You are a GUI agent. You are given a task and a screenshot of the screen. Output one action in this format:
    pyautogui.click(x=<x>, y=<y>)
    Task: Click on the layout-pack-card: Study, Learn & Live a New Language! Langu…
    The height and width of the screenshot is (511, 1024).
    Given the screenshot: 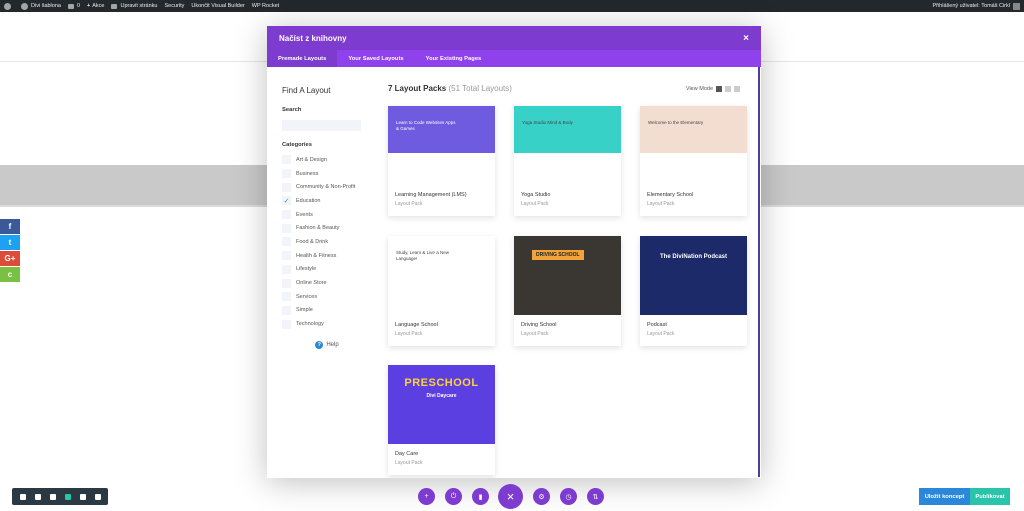 What is the action you would take?
    pyautogui.click(x=441, y=291)
    